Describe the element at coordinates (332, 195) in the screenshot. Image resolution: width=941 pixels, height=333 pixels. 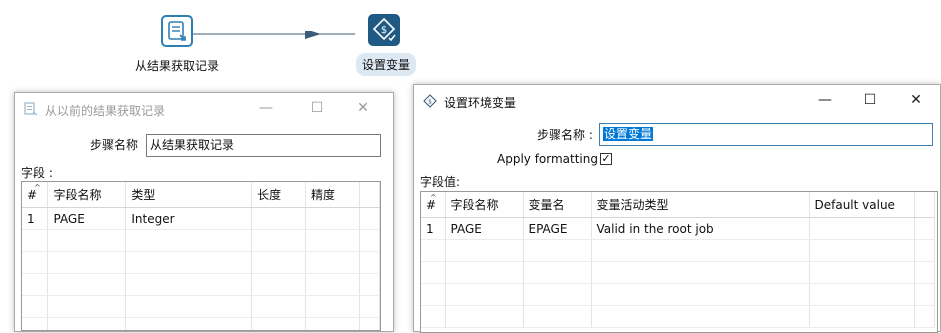
I see `col-header-precision: 精度` at that location.